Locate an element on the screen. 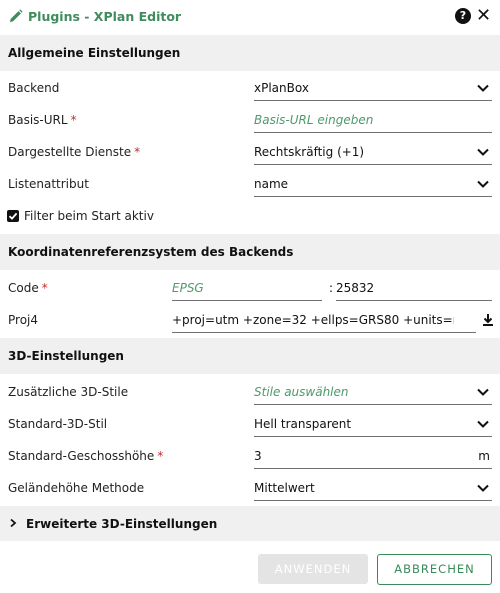 The height and width of the screenshot is (593, 500). title-bar: Plugins - XPlan Editor ? ✕ is located at coordinates (250, 17).